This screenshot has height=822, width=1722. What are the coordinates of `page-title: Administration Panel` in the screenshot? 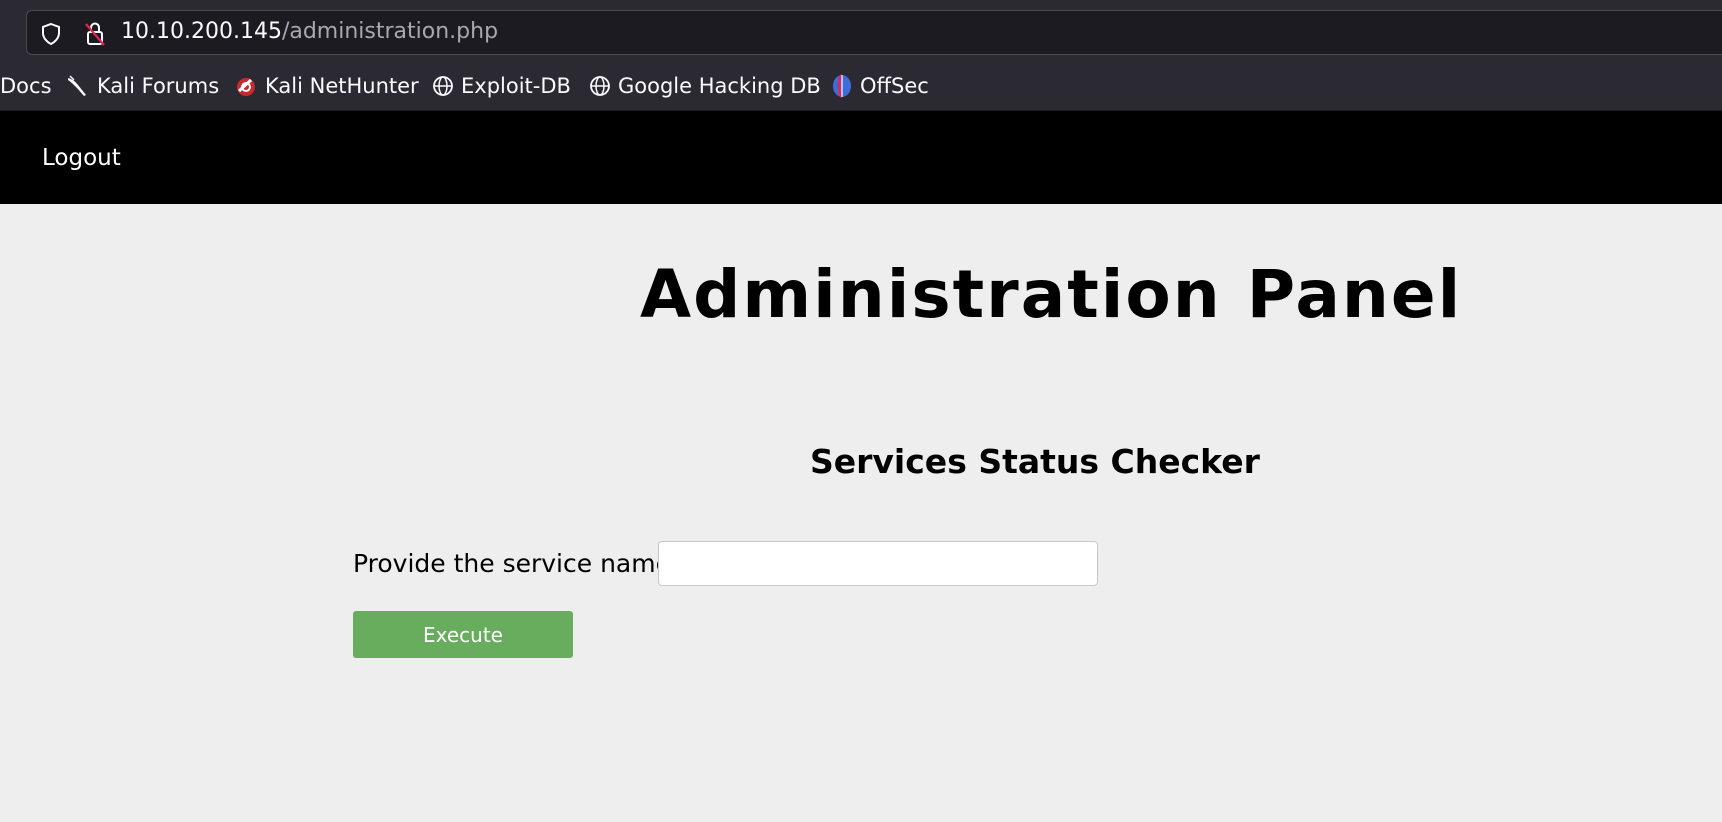 It's located at (1051, 294).